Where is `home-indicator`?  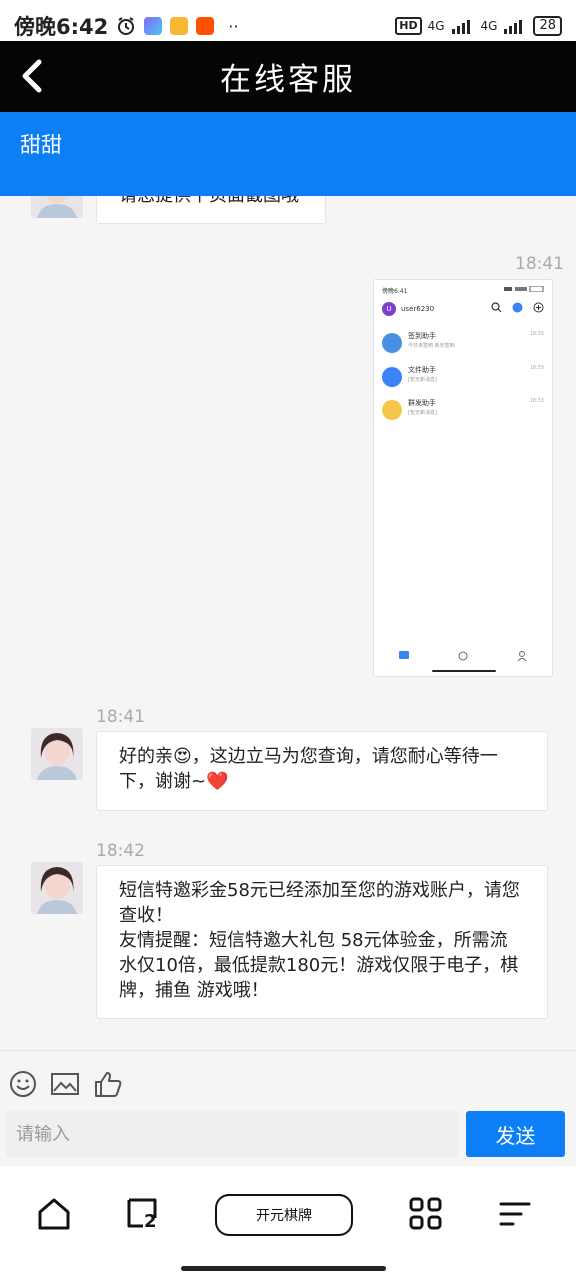 home-indicator is located at coordinates (283, 1268).